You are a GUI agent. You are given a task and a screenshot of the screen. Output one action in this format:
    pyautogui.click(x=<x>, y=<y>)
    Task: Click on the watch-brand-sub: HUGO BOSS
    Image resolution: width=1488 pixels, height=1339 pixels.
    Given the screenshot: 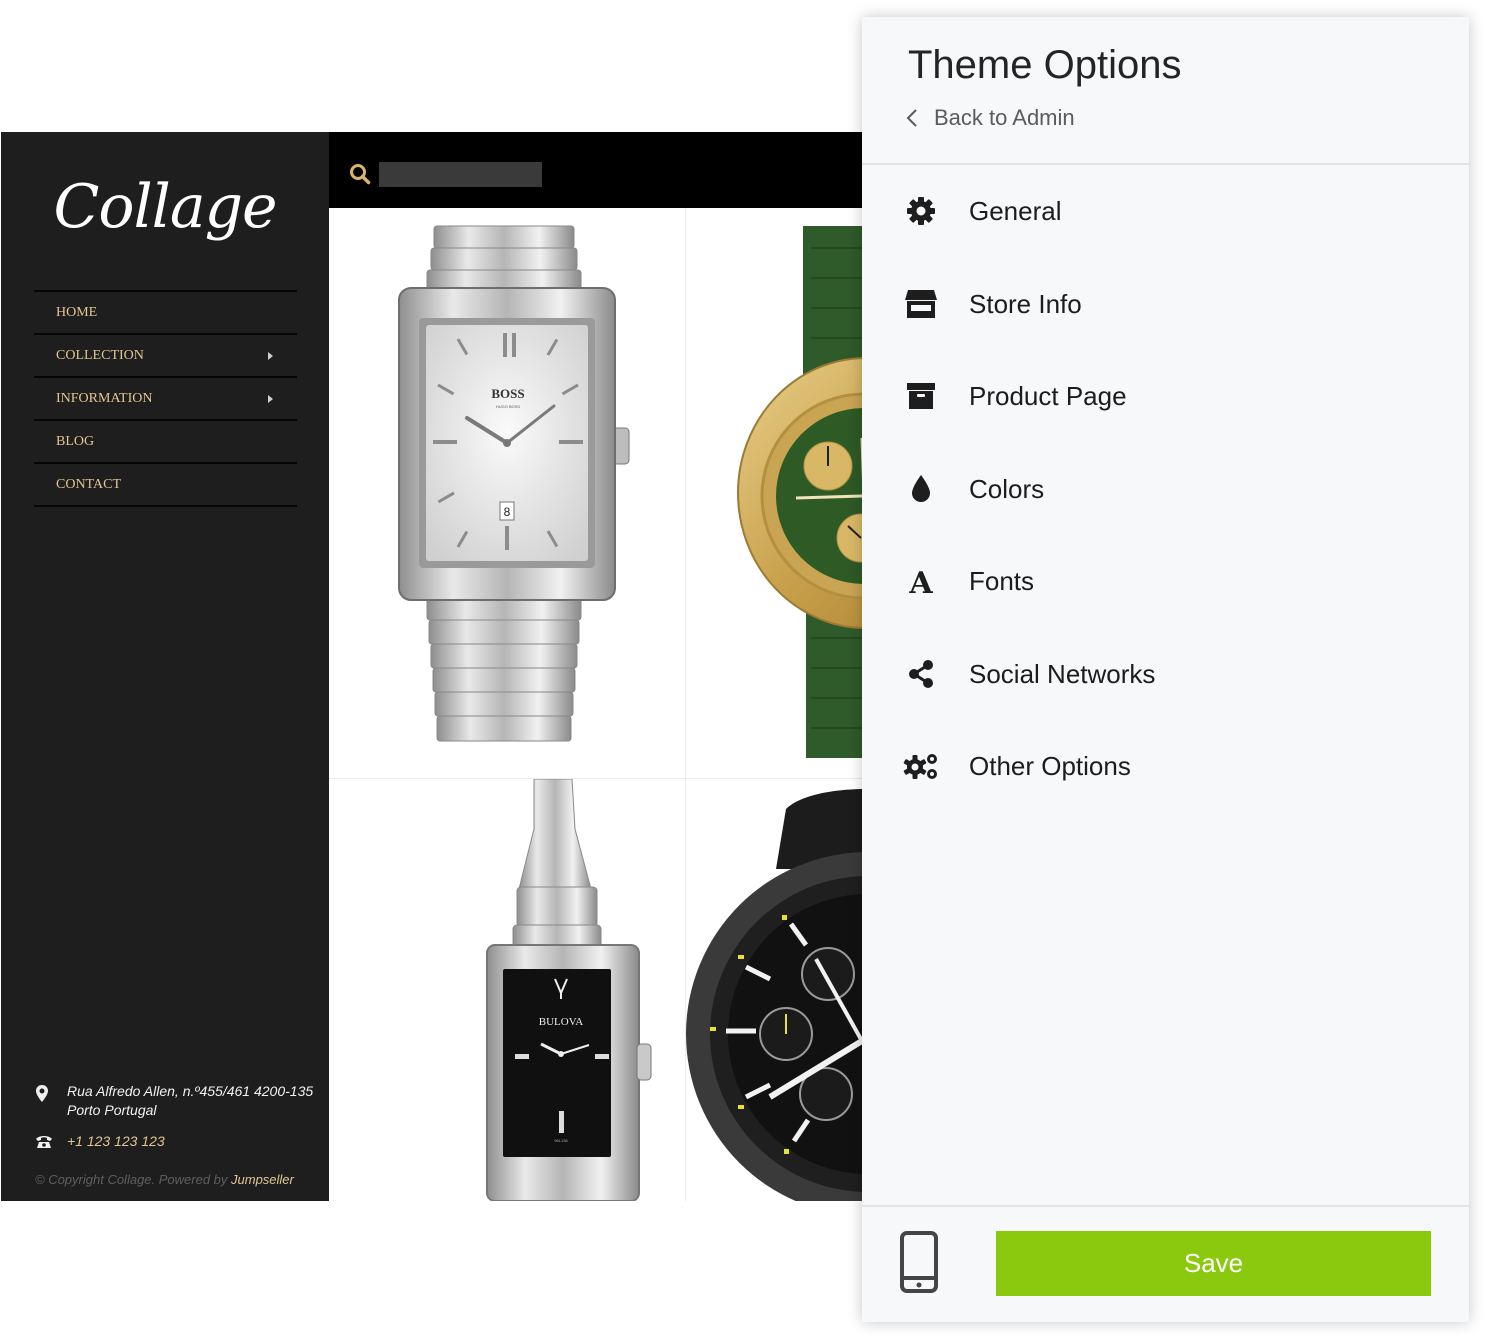 What is the action you would take?
    pyautogui.click(x=508, y=406)
    